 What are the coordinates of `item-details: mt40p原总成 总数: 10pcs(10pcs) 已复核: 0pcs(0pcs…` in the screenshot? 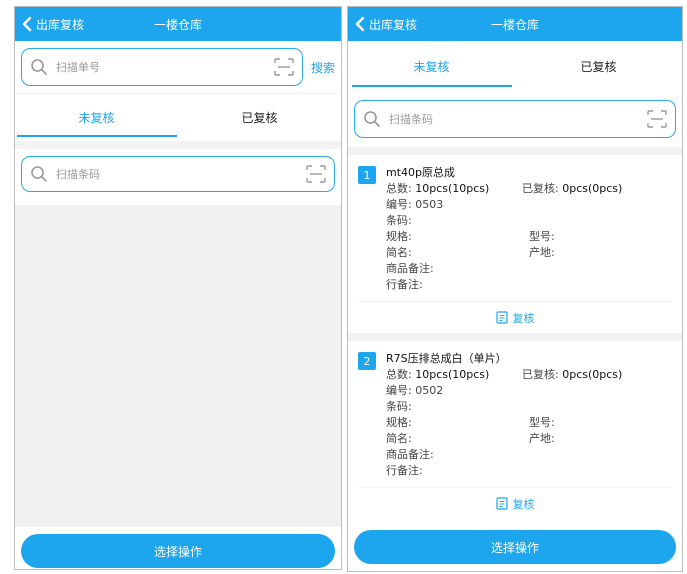 It's located at (529, 229).